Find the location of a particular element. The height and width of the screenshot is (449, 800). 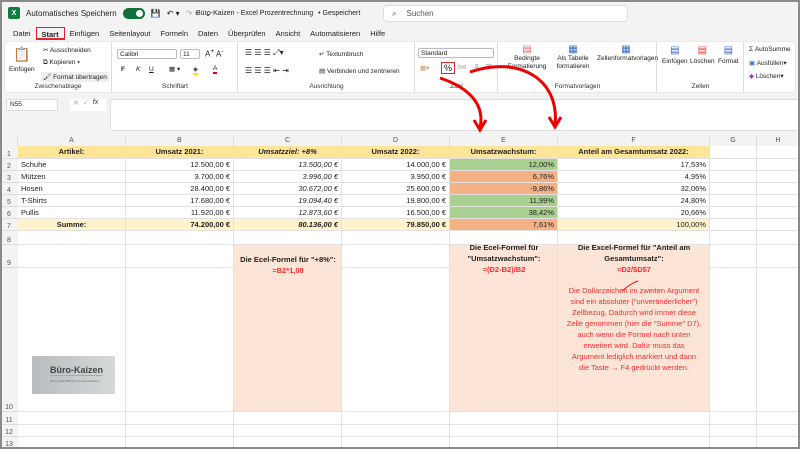

annotation-arrows is located at coordinates (539, 178).